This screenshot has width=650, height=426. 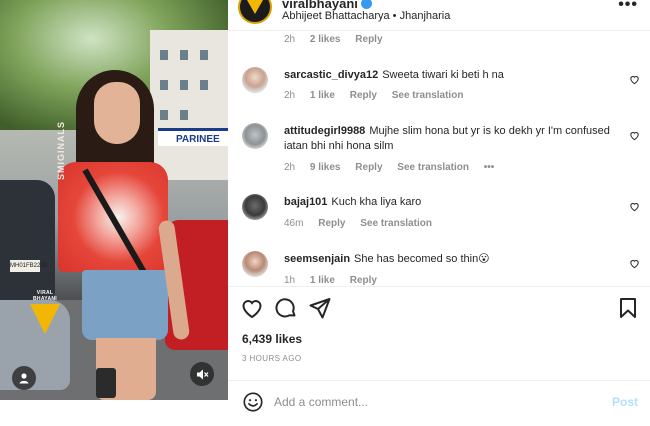 I want to click on author-avatar, so click(x=255, y=12).